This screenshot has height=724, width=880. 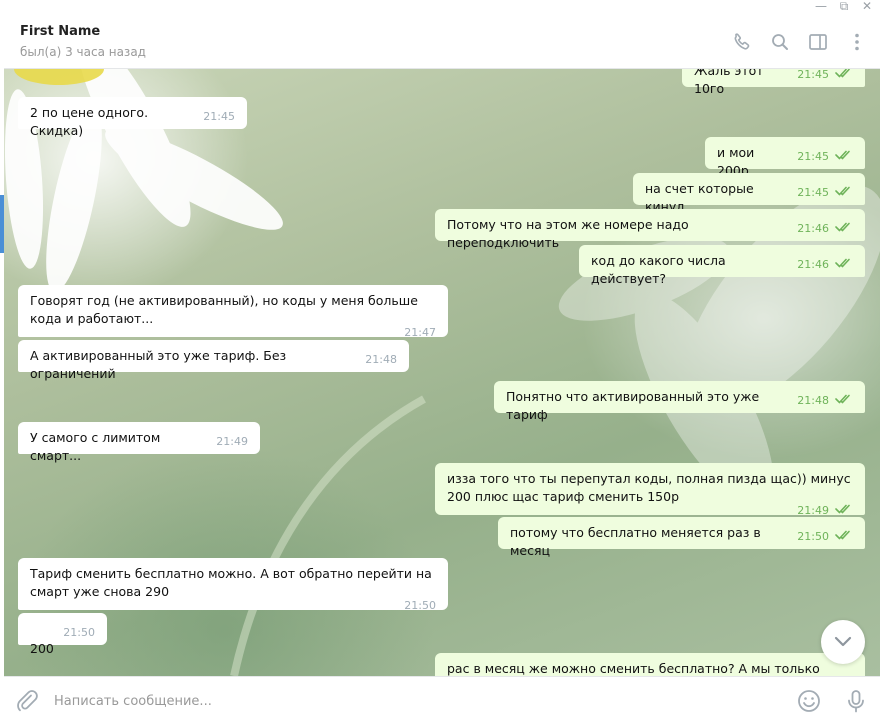 I want to click on microphone-icon, so click(x=856, y=701).